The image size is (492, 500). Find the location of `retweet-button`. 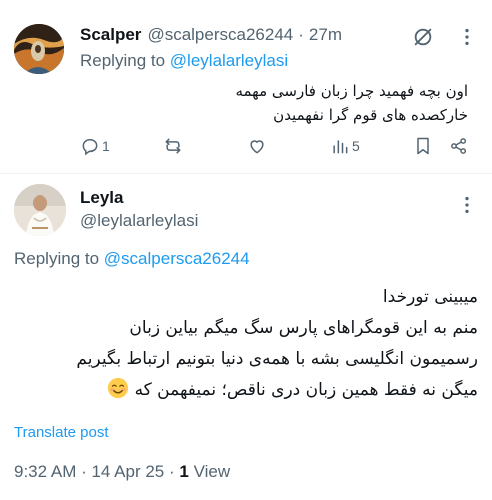

retweet-button is located at coordinates (173, 146).